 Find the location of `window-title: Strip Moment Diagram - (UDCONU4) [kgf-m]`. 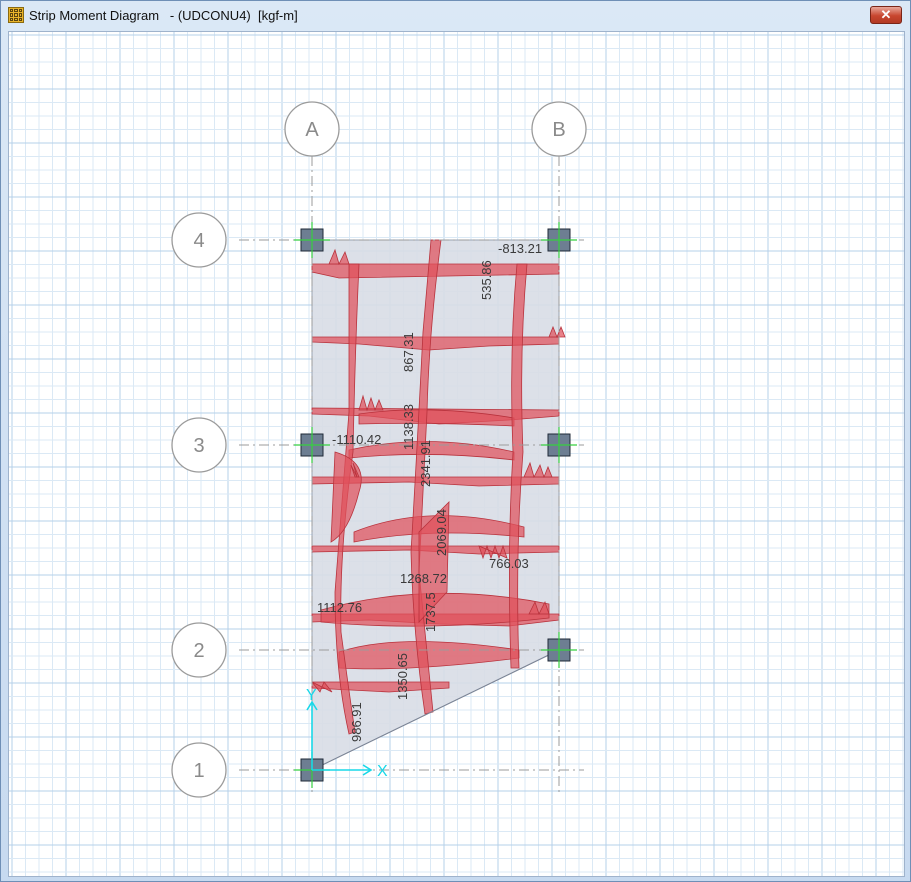

window-title: Strip Moment Diagram - (UDCONU4) [kgf-m] is located at coordinates (163, 15).